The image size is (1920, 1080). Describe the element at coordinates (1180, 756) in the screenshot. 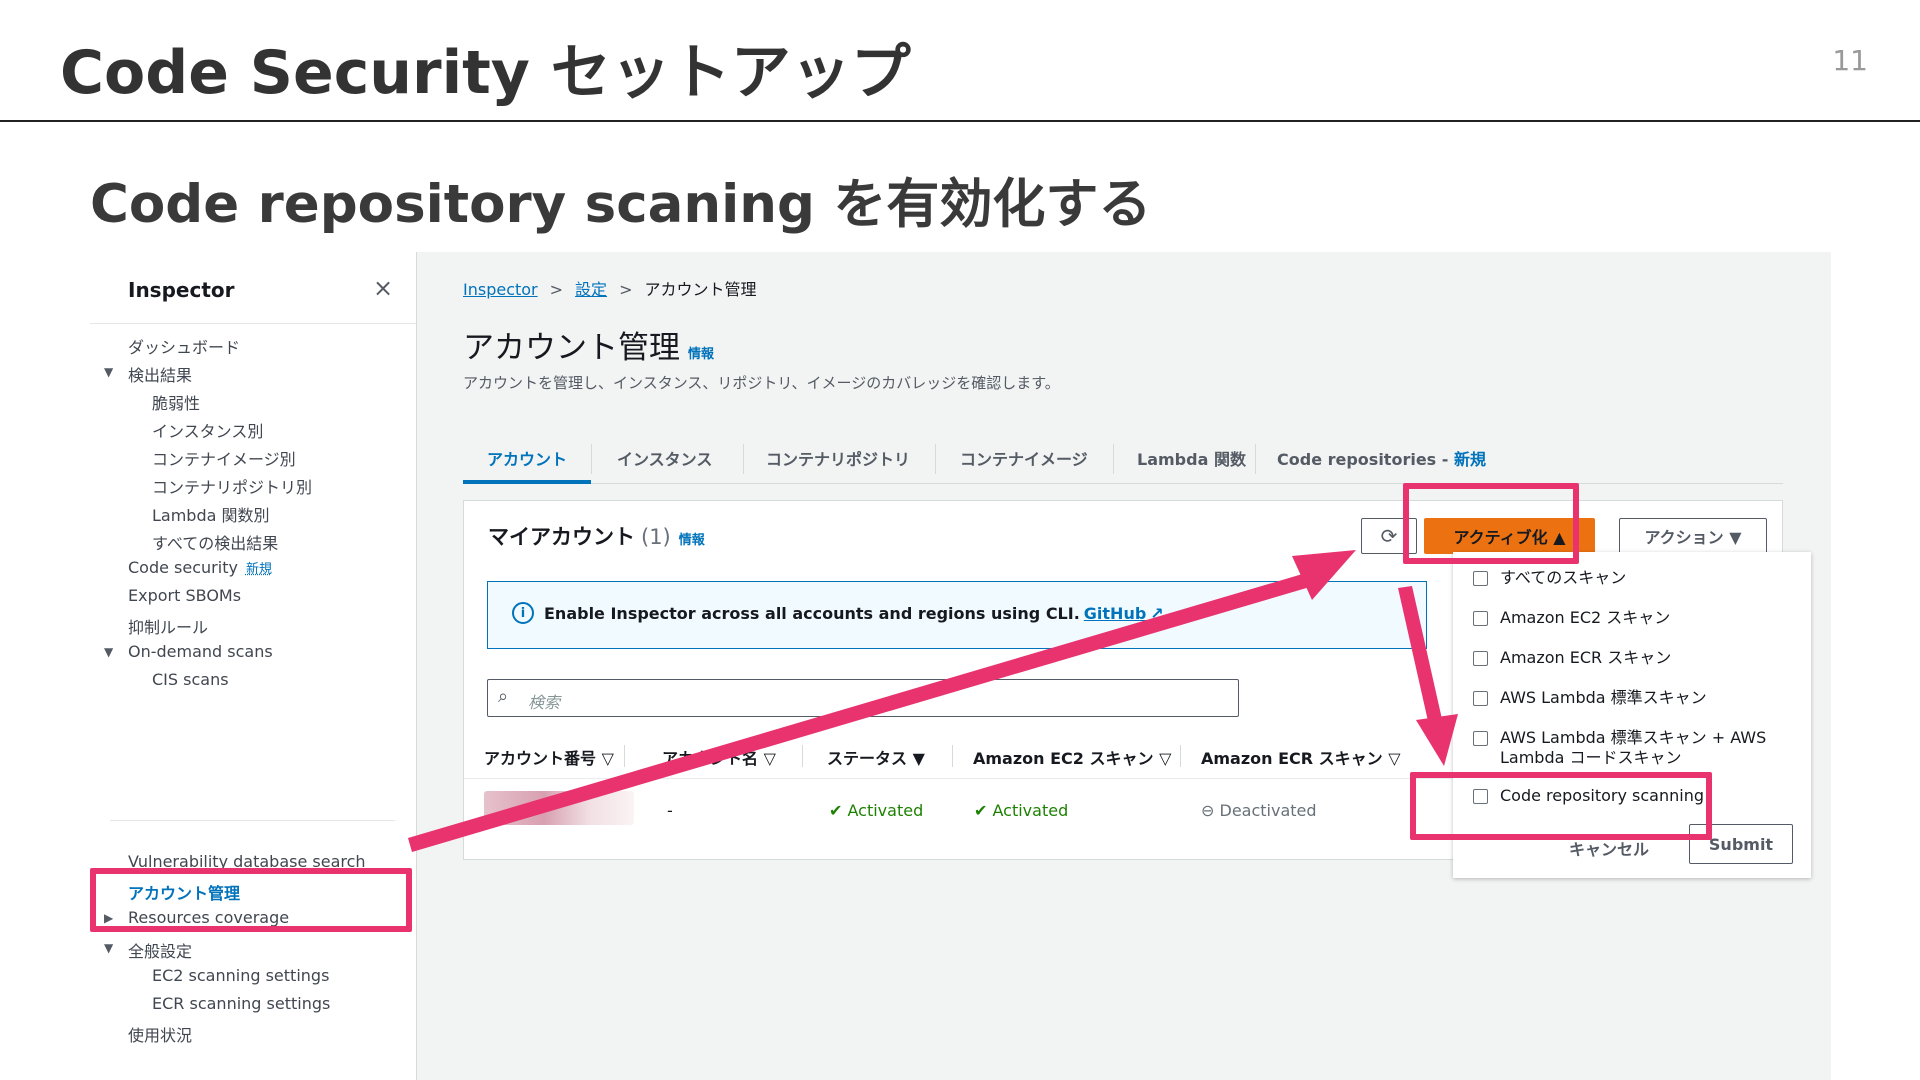

I see `column-divider` at that location.